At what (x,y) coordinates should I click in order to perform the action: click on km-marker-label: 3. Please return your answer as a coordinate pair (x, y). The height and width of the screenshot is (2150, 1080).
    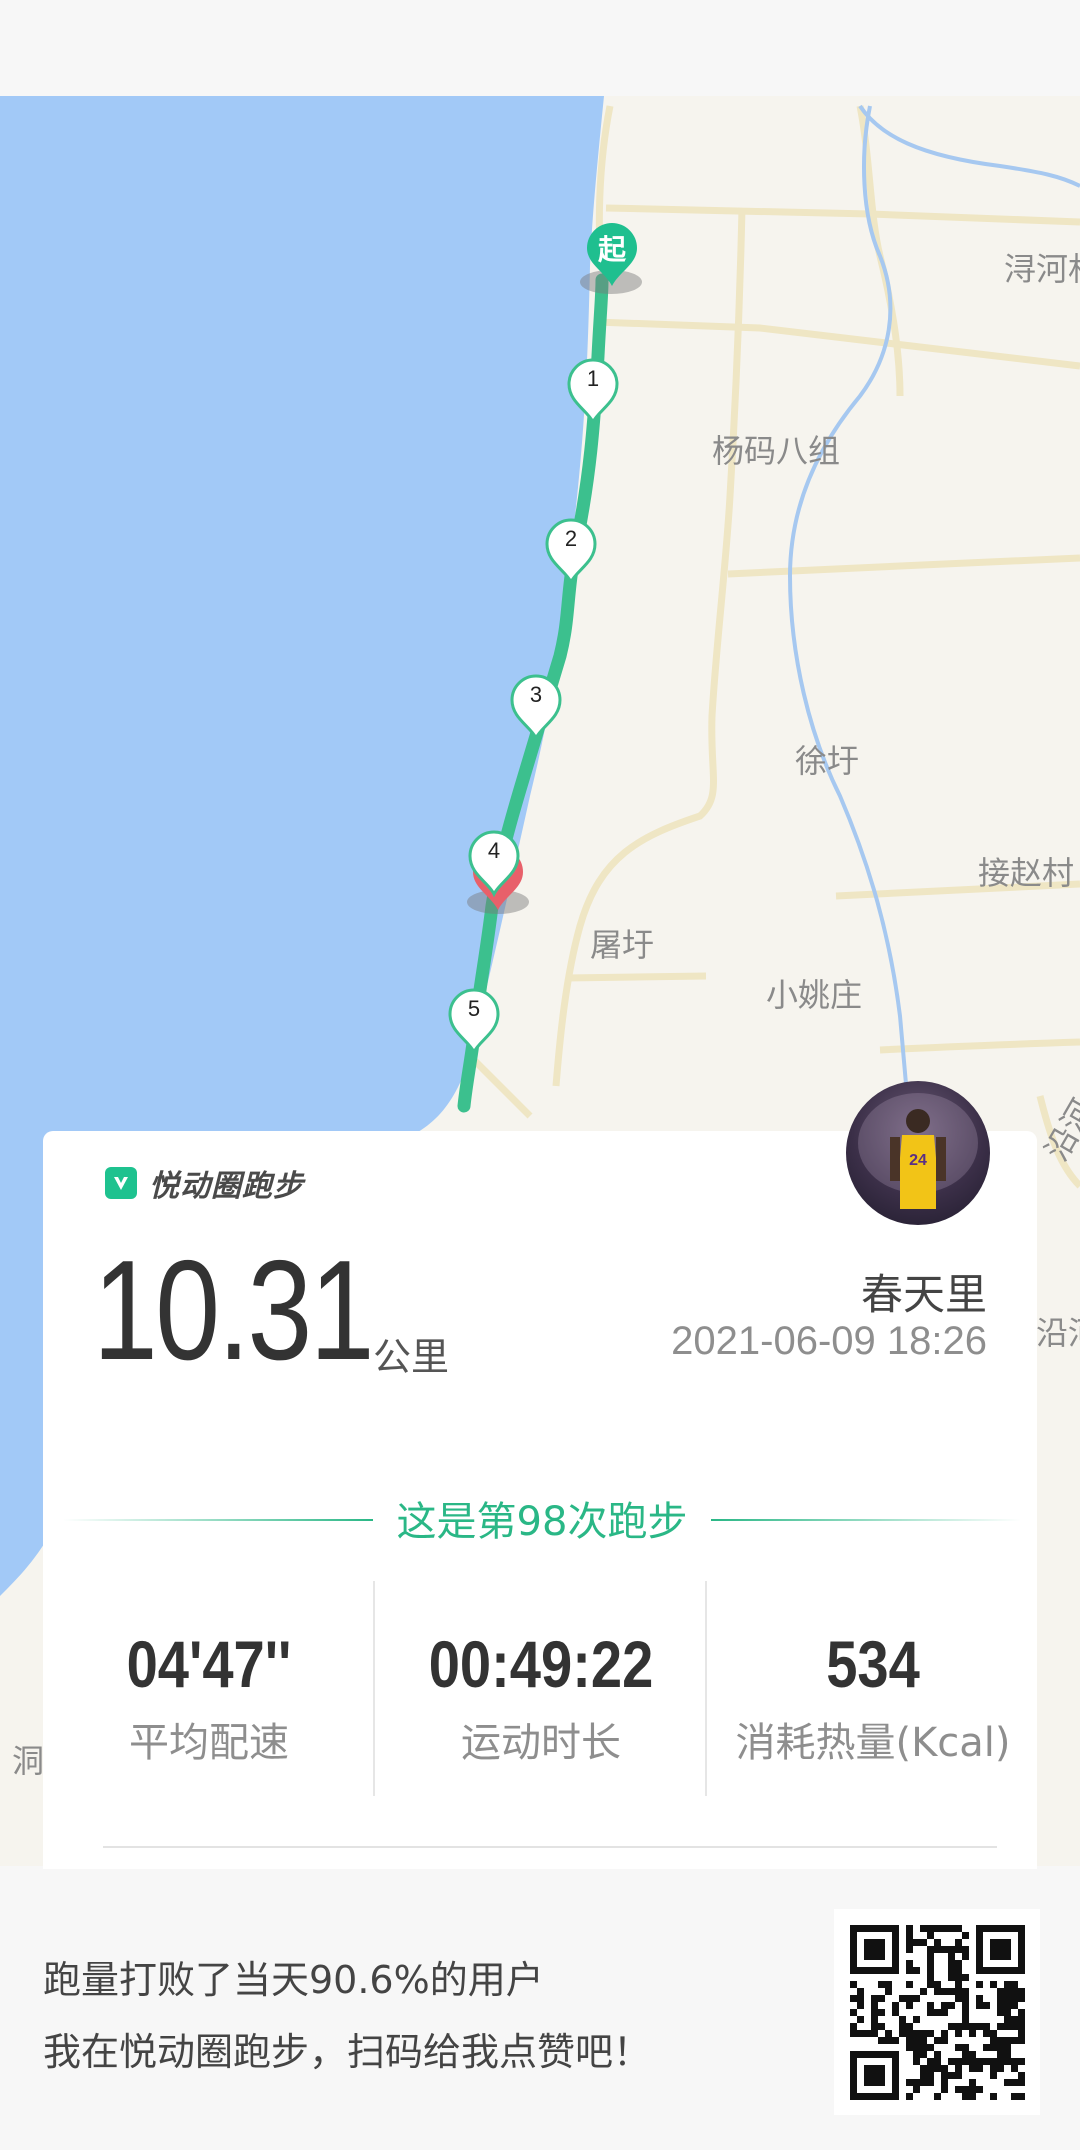
    Looking at the image, I should click on (536, 694).